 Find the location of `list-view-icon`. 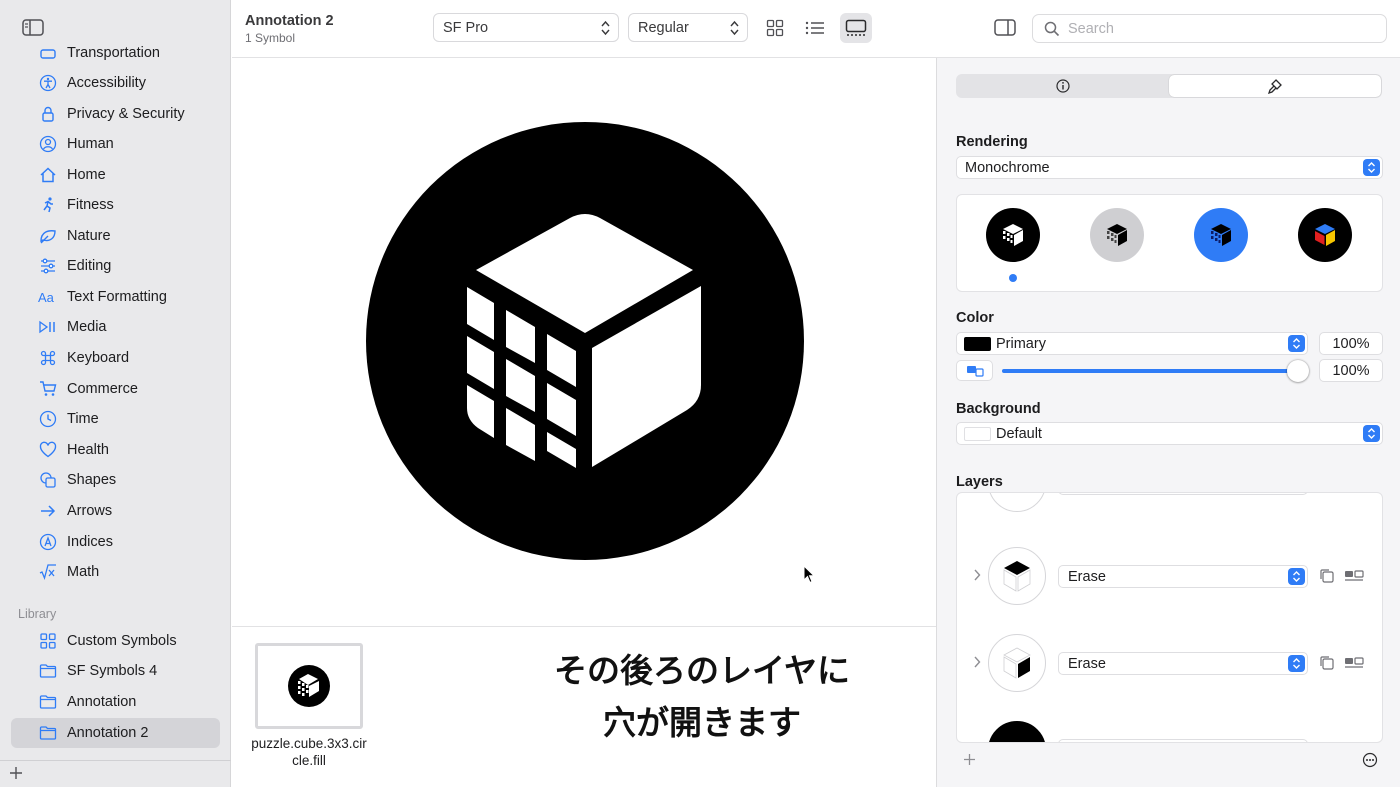

list-view-icon is located at coordinates (814, 28).